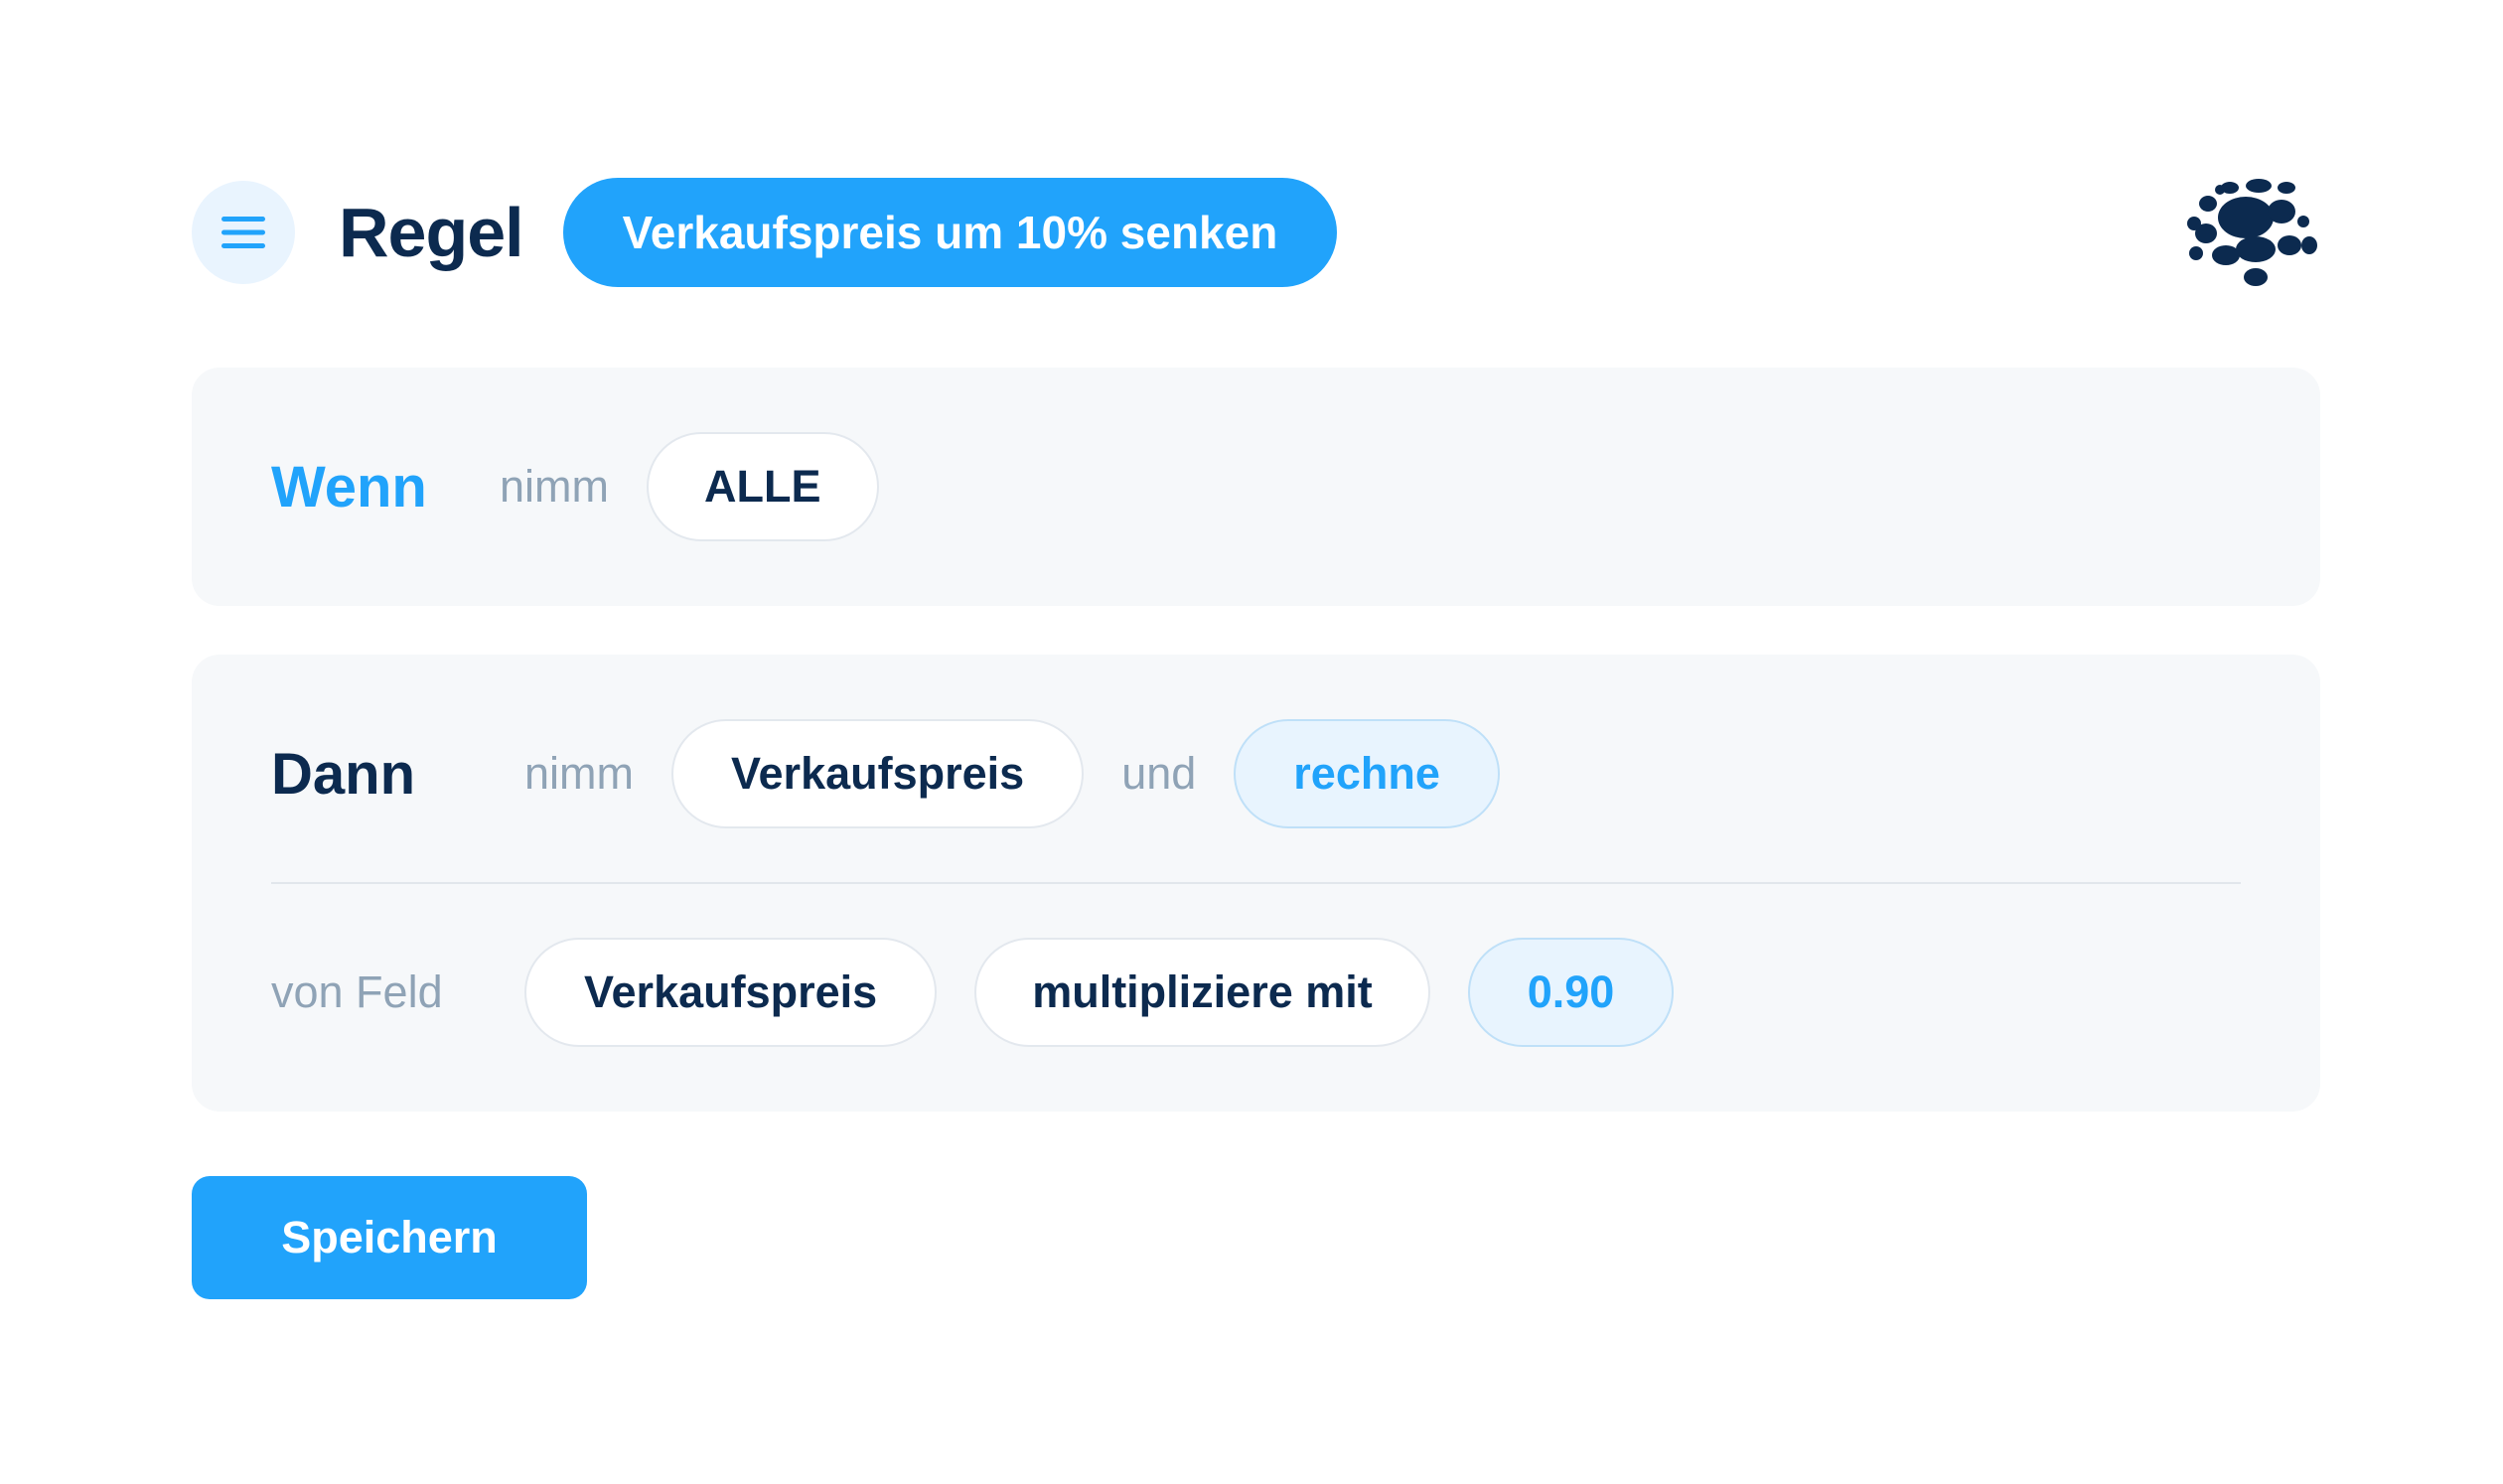 Image resolution: width=2503 pixels, height=1484 pixels. Describe the element at coordinates (763, 486) in the screenshot. I see `scope-selector: ALLE` at that location.